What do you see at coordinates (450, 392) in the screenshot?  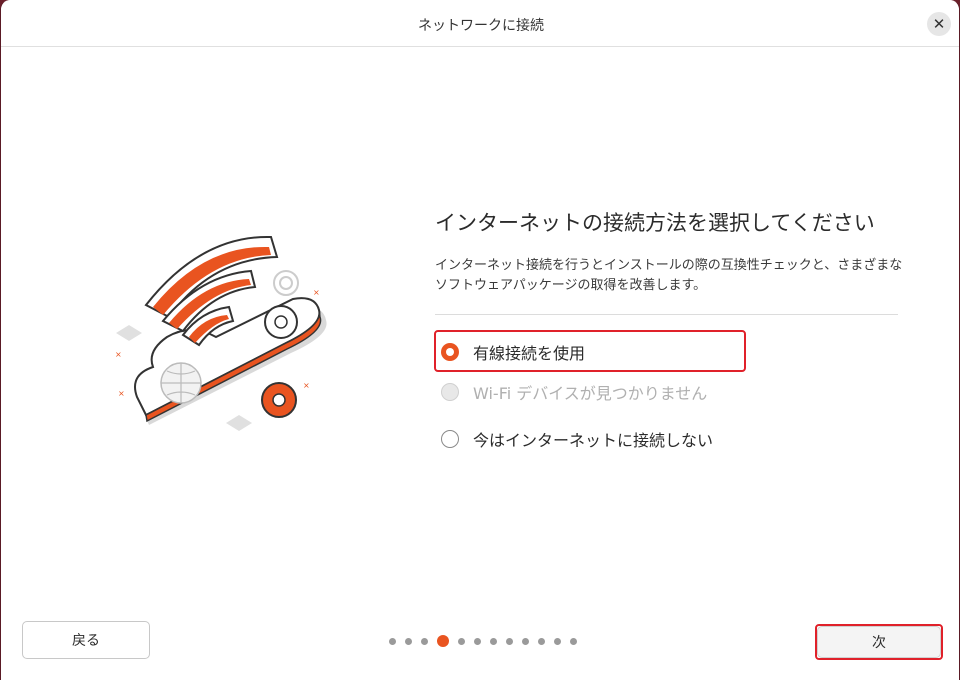 I see `wifi-radio` at bounding box center [450, 392].